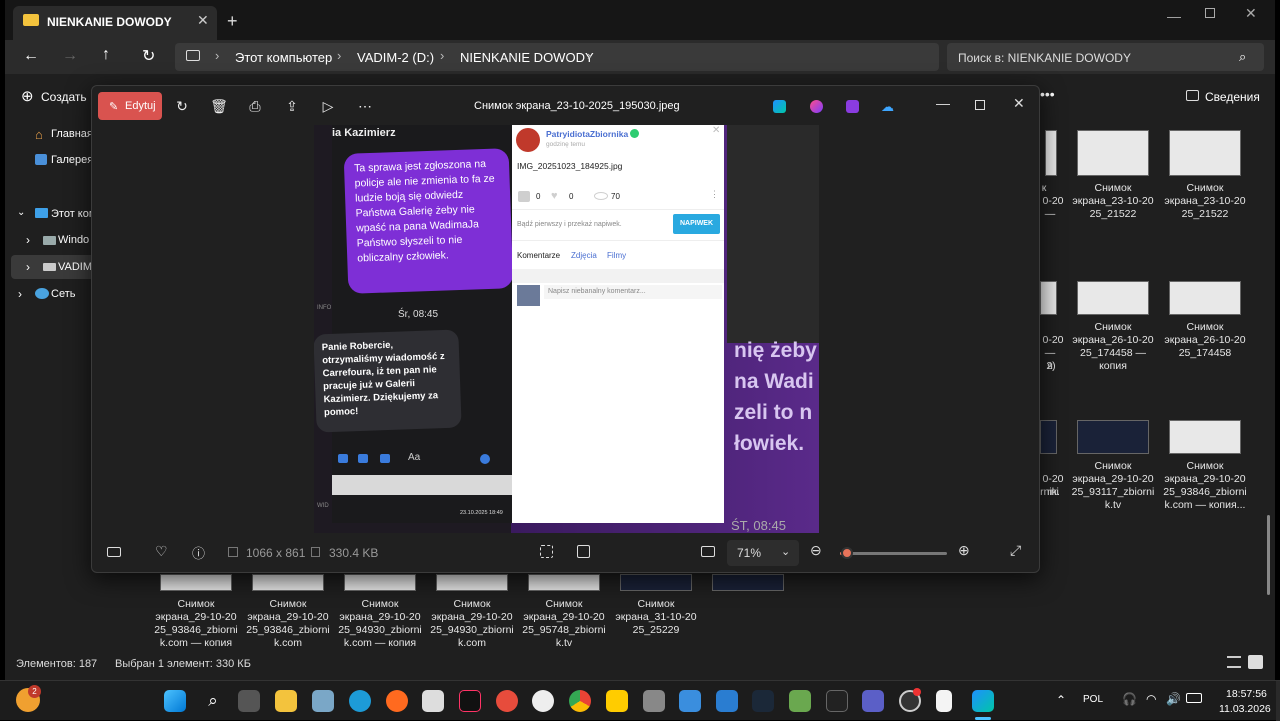 This screenshot has width=1280, height=721. I want to click on language-indicator: POL, so click(1093, 699).